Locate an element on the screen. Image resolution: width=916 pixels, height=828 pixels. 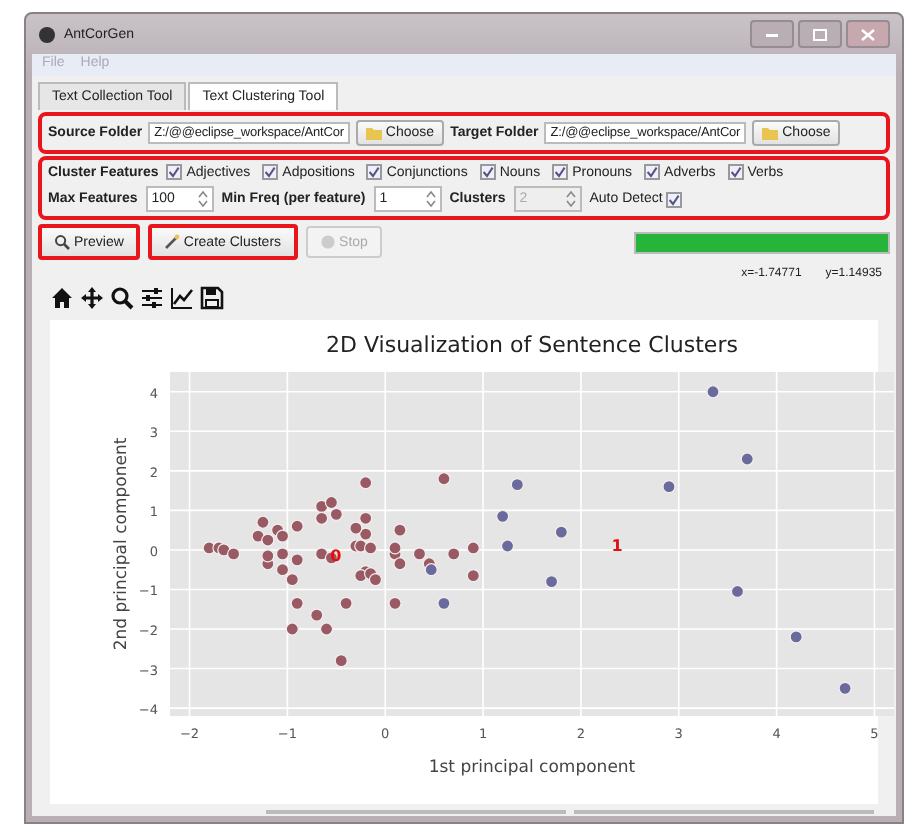
close-icon is located at coordinates (868, 34).